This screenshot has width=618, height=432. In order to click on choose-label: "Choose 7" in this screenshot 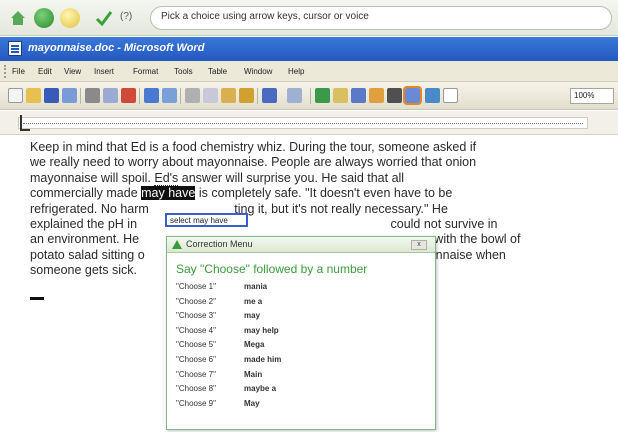, I will do `click(196, 374)`.